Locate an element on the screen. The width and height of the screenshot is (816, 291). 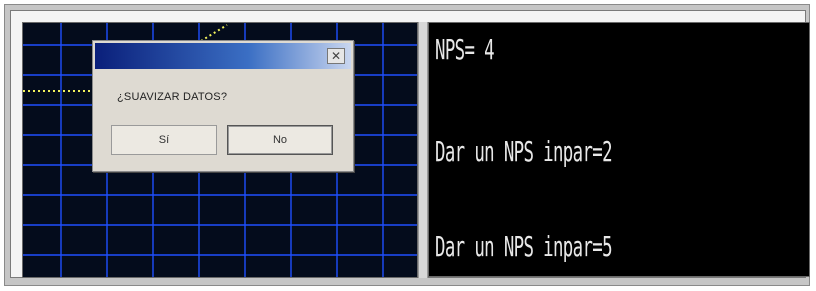
panel-separator is located at coordinates (423, 150).